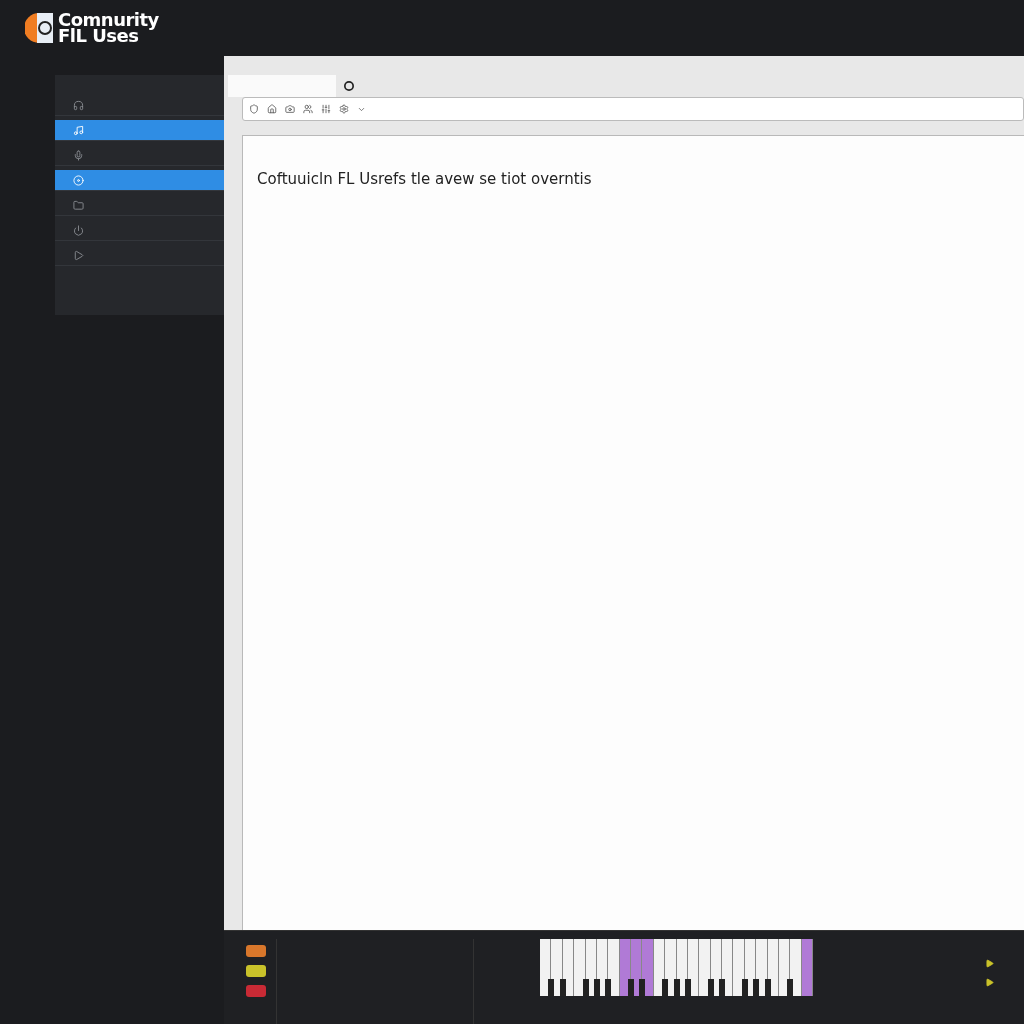  I want to click on headphones-icon, so click(78, 105).